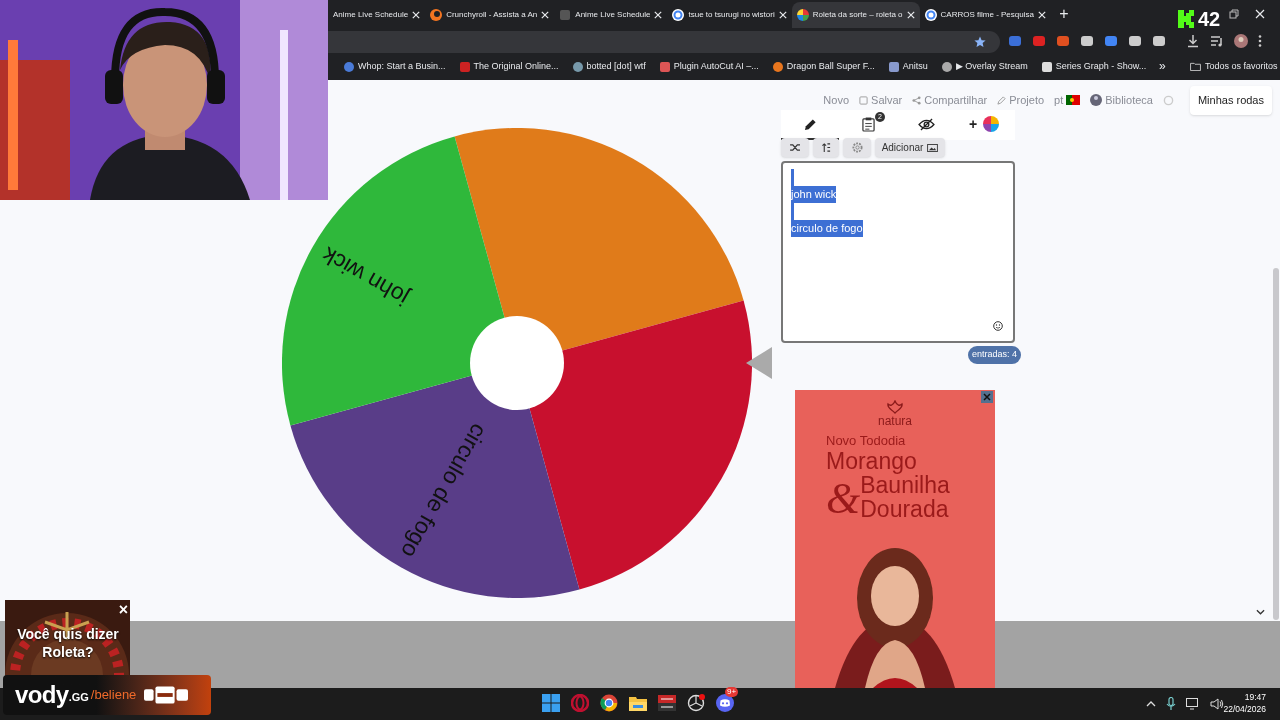 This screenshot has height=720, width=1280. Describe the element at coordinates (1244, 703) in the screenshot. I see `clock: 19:47 22/04/2026` at that location.